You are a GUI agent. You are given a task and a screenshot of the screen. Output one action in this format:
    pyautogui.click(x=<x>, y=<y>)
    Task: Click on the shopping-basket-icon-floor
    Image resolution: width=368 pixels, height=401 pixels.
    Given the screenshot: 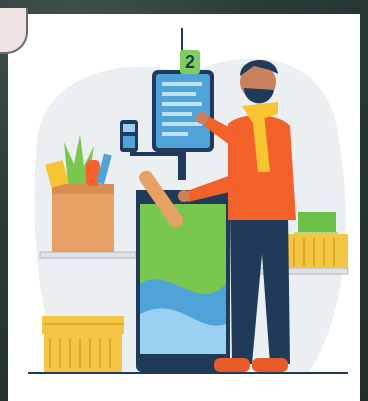 What is the action you would take?
    pyautogui.click(x=83, y=344)
    